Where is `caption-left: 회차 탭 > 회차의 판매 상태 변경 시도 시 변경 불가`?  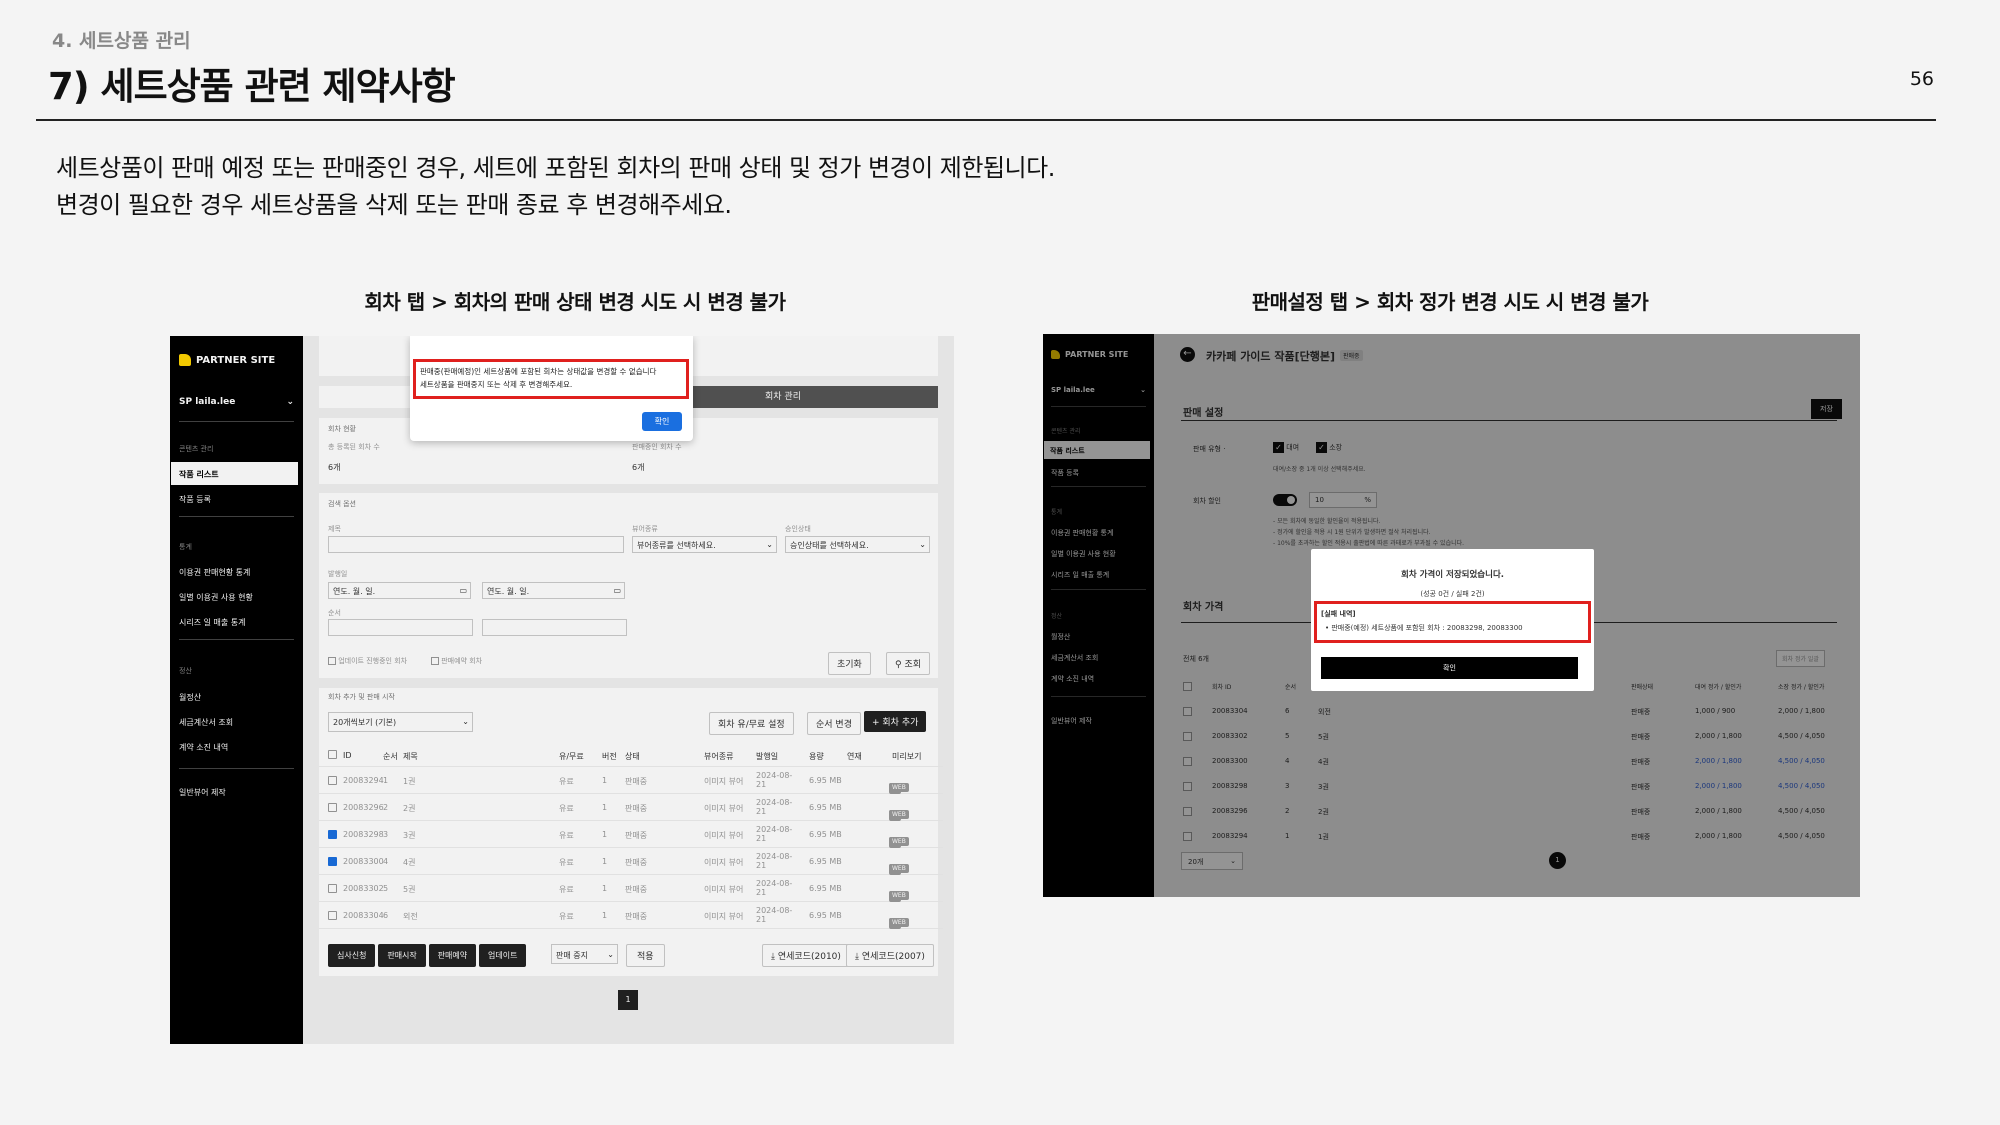
caption-left: 회차 탭 > 회차의 판매 상태 변경 시도 시 변경 불가 is located at coordinates (575, 302).